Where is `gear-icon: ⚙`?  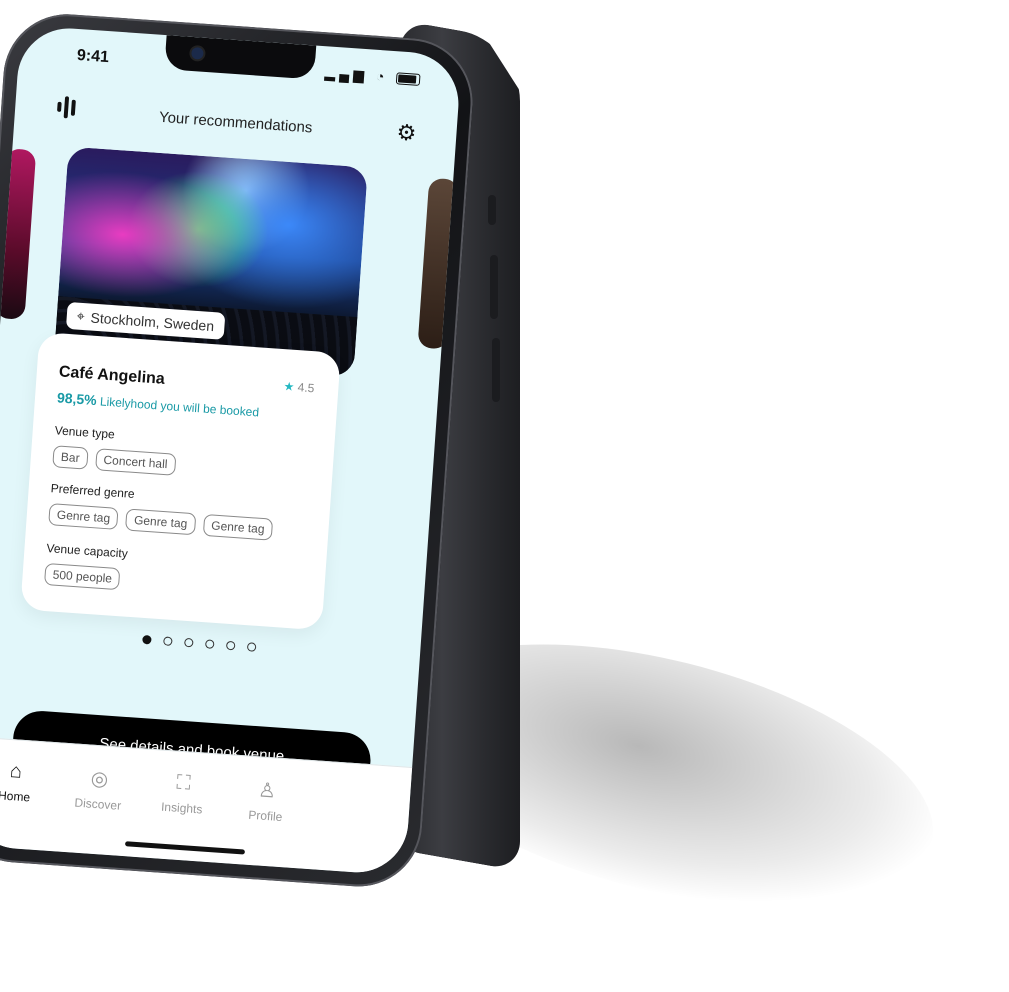 gear-icon: ⚙ is located at coordinates (406, 132).